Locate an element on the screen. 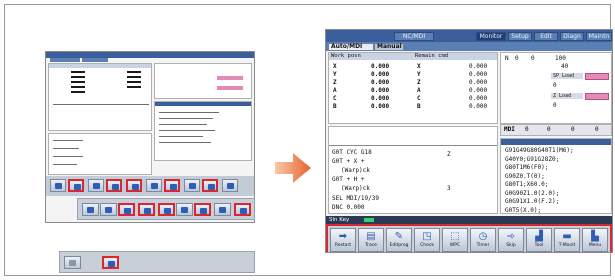  sp-load-value: 0 is located at coordinates (555, 85).